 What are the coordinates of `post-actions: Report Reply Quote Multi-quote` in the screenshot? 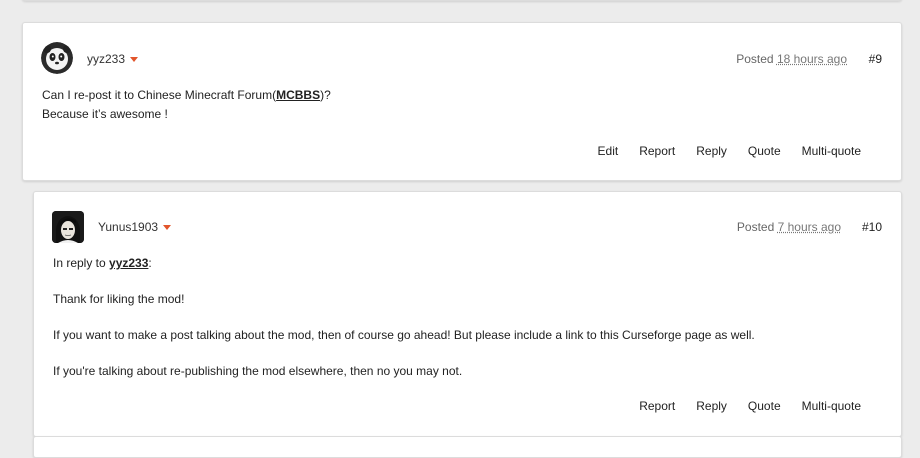 It's located at (739, 406).